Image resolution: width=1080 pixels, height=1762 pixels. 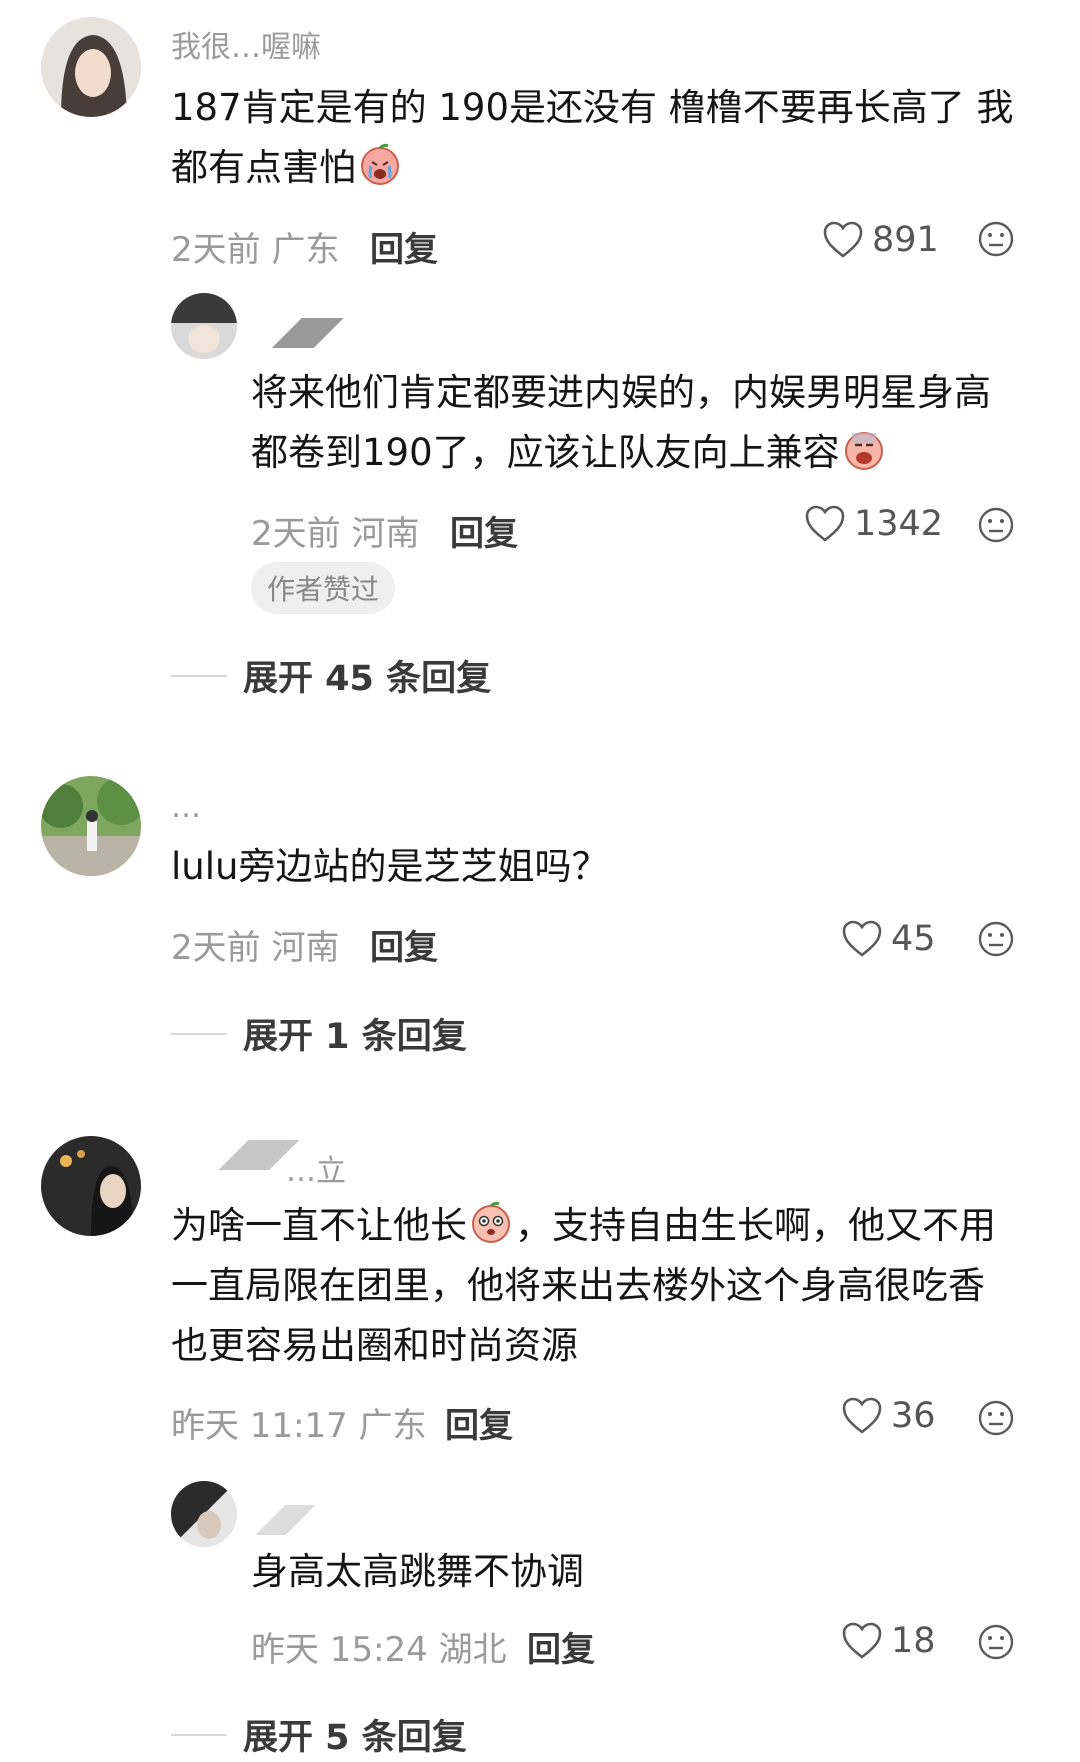 What do you see at coordinates (316, 1168) in the screenshot?
I see `username: …立` at bounding box center [316, 1168].